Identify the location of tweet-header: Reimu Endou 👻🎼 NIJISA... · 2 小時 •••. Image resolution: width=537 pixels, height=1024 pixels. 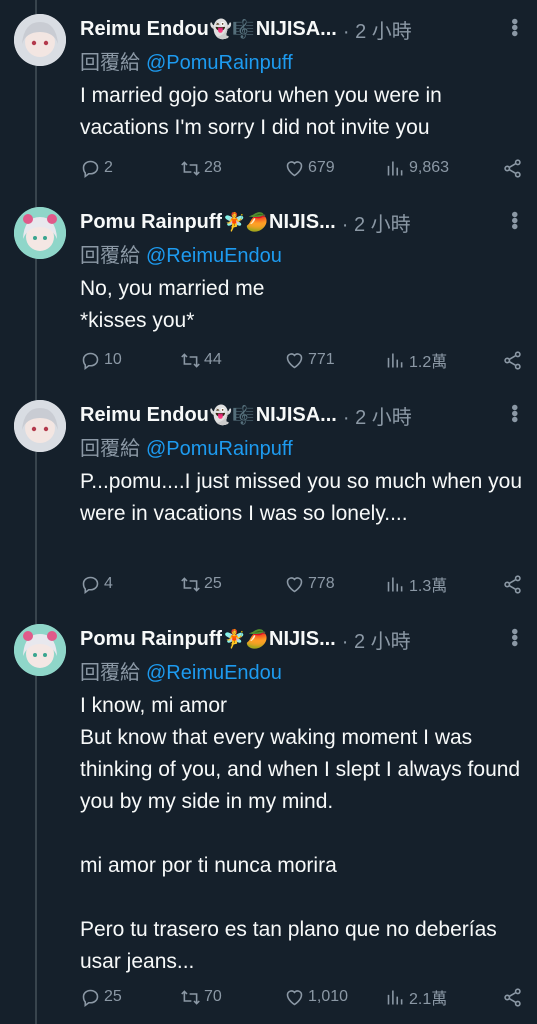
(302, 29).